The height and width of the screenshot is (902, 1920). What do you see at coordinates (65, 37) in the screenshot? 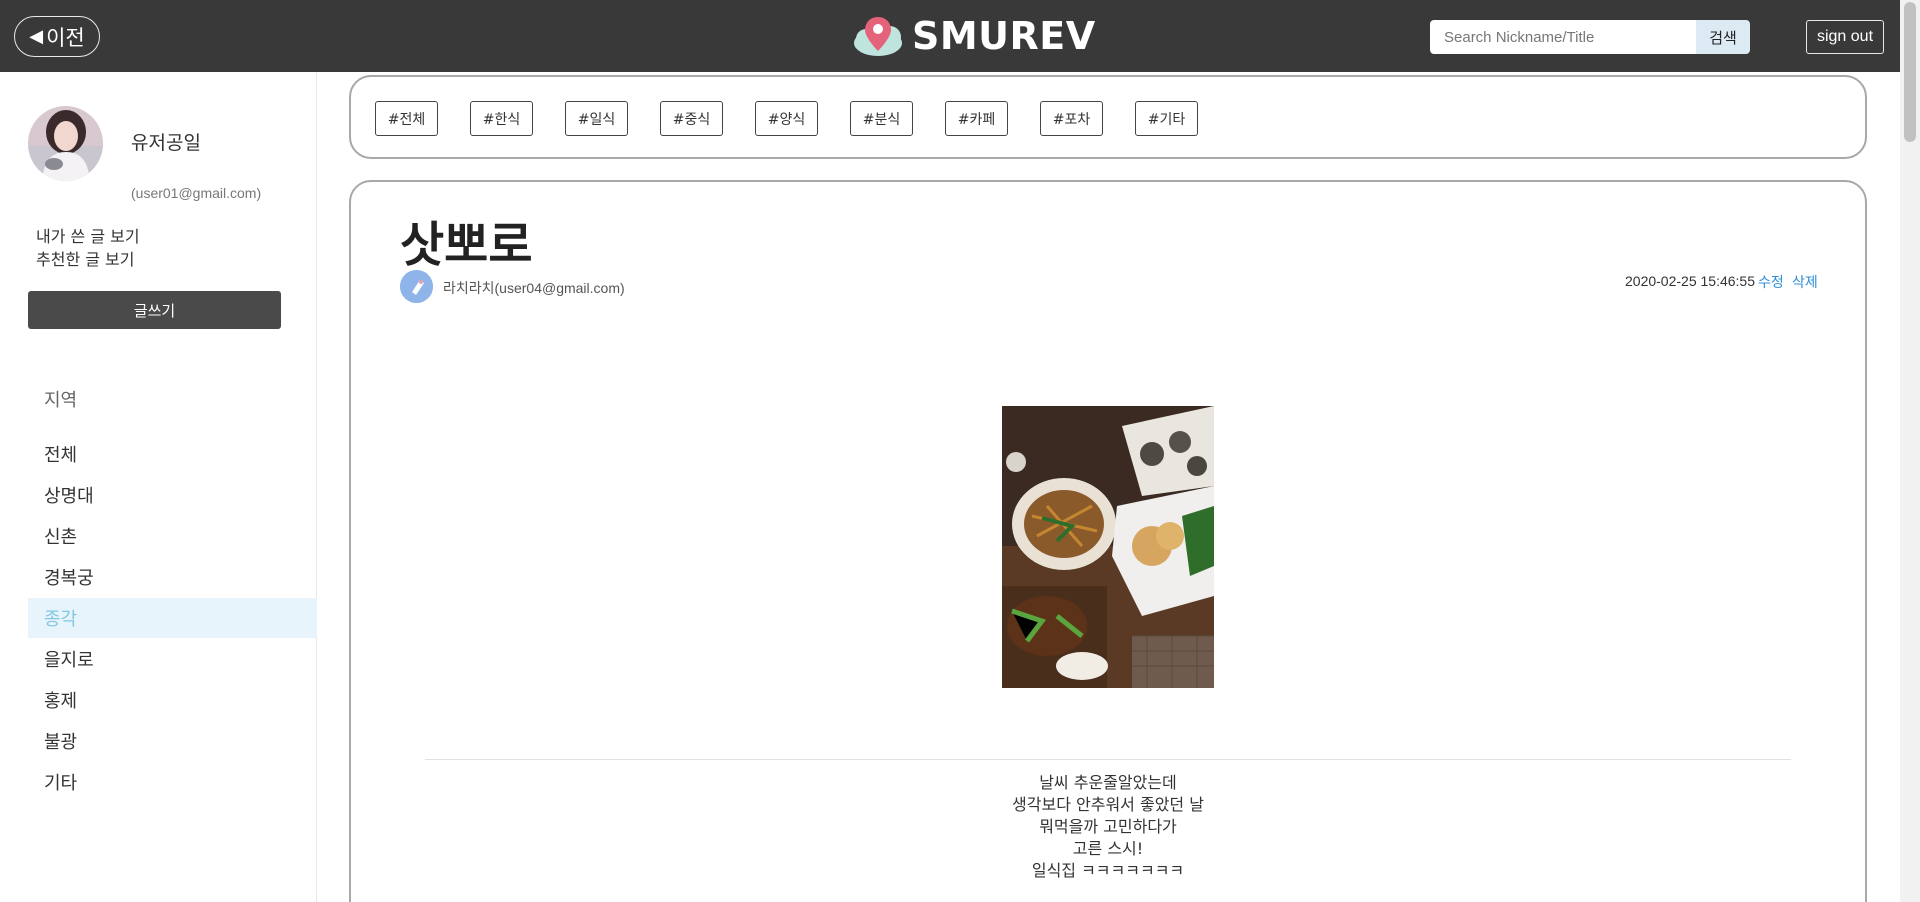
I see `back-button-label: 이전` at bounding box center [65, 37].